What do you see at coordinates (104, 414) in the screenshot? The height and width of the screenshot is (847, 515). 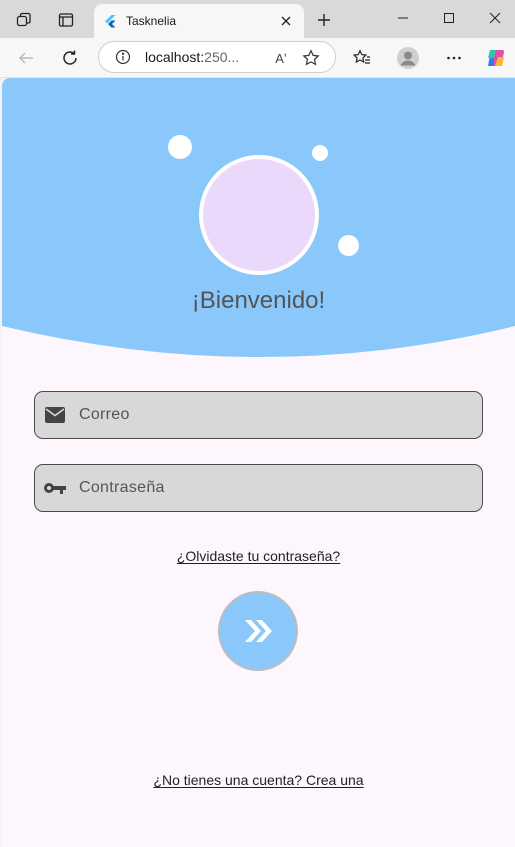 I see `email-placeholder: Correo` at bounding box center [104, 414].